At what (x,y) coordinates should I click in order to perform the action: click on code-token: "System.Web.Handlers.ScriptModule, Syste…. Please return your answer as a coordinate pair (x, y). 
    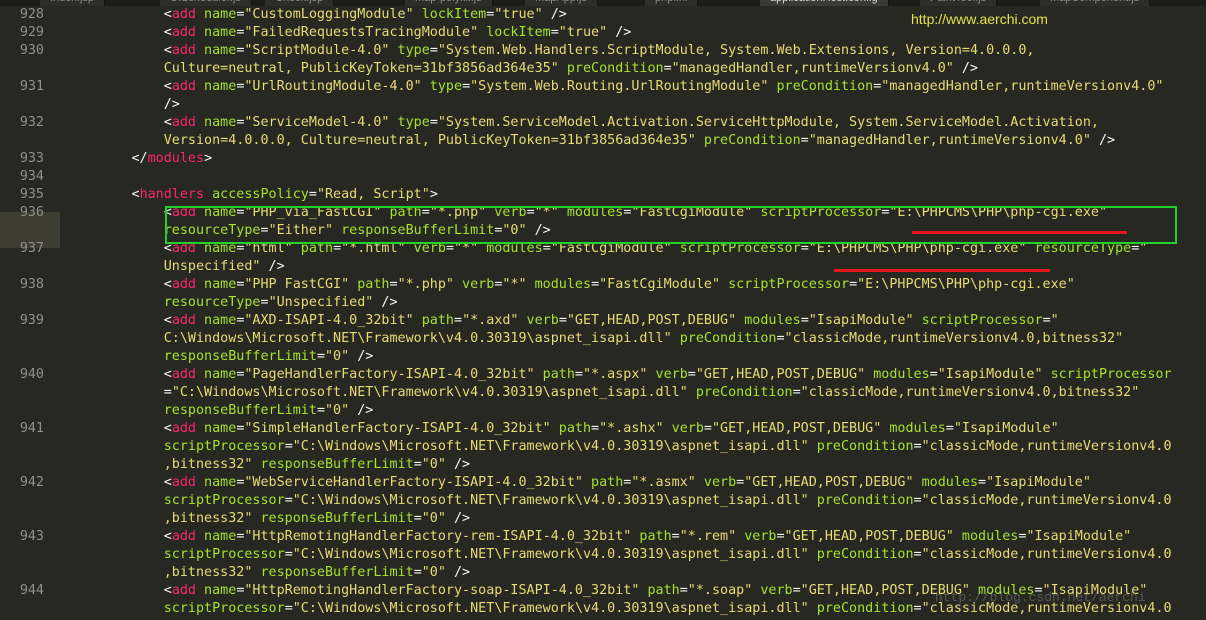
    Looking at the image, I should click on (736, 50).